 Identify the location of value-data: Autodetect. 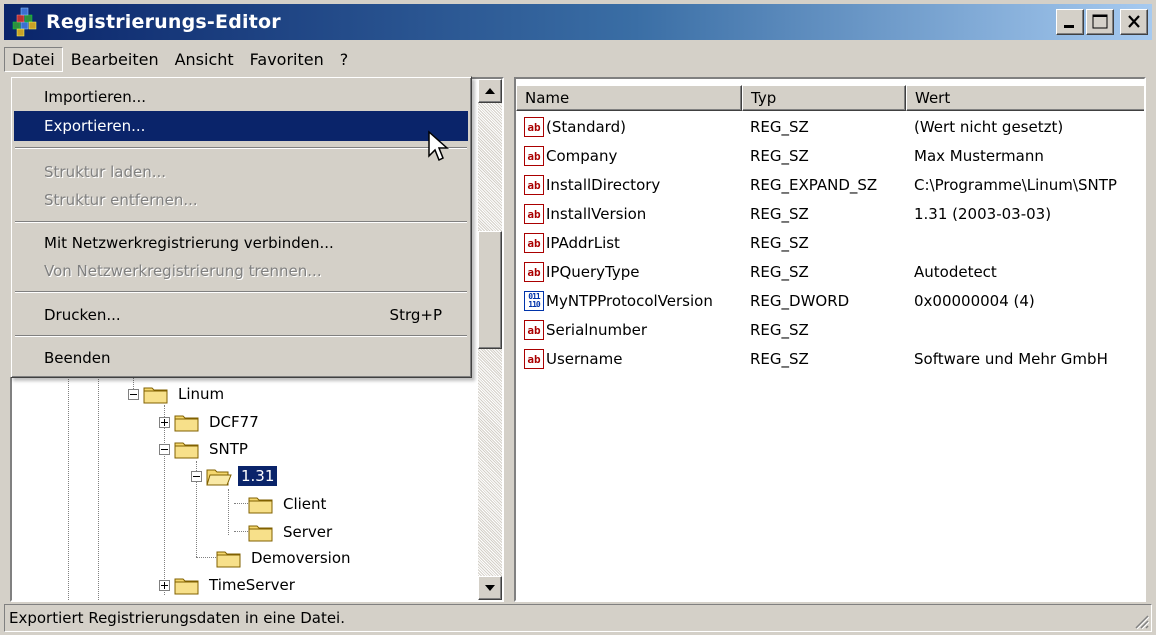
(955, 272).